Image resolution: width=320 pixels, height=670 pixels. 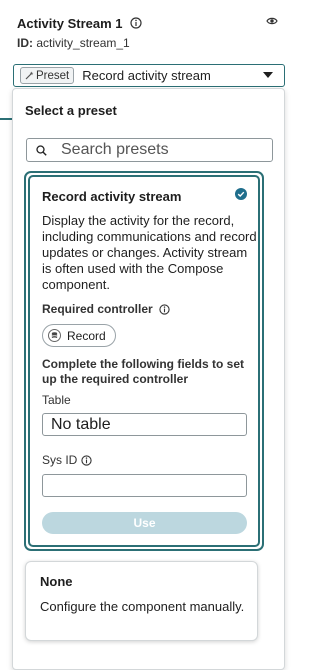 I want to click on sys-id-label: Sys ID, so click(x=67, y=460).